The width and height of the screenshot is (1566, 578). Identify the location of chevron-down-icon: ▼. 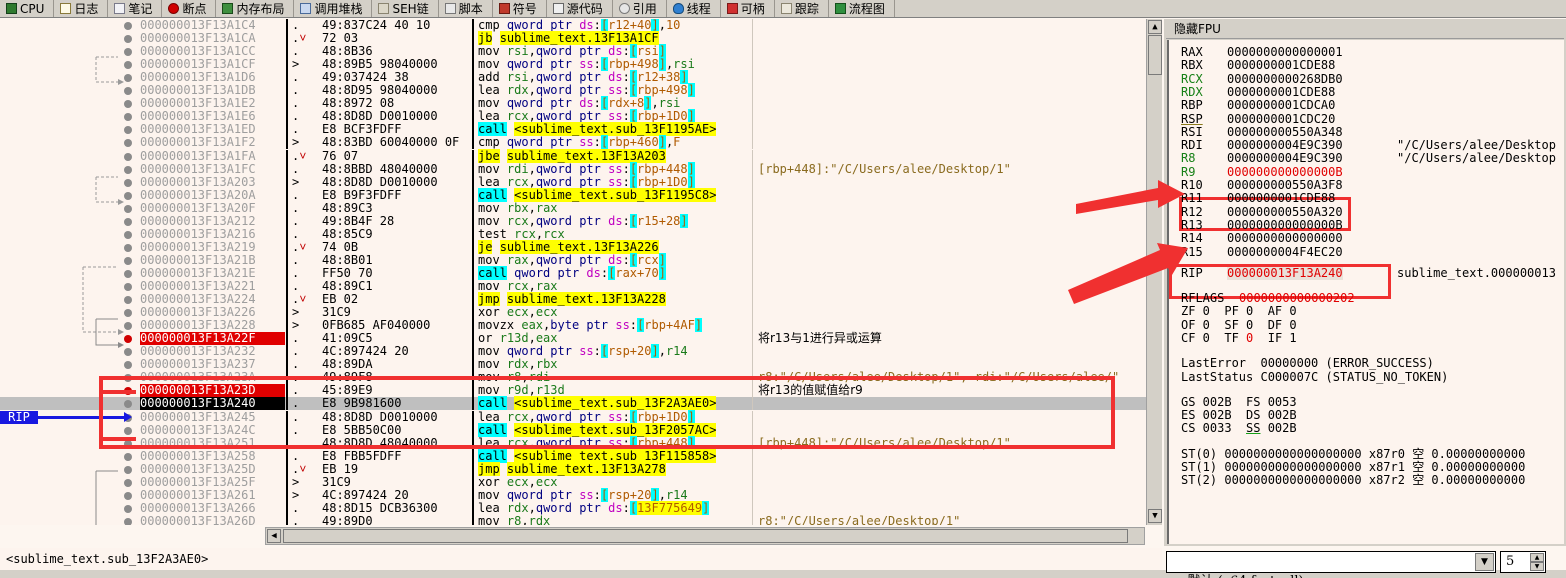
(1484, 562).